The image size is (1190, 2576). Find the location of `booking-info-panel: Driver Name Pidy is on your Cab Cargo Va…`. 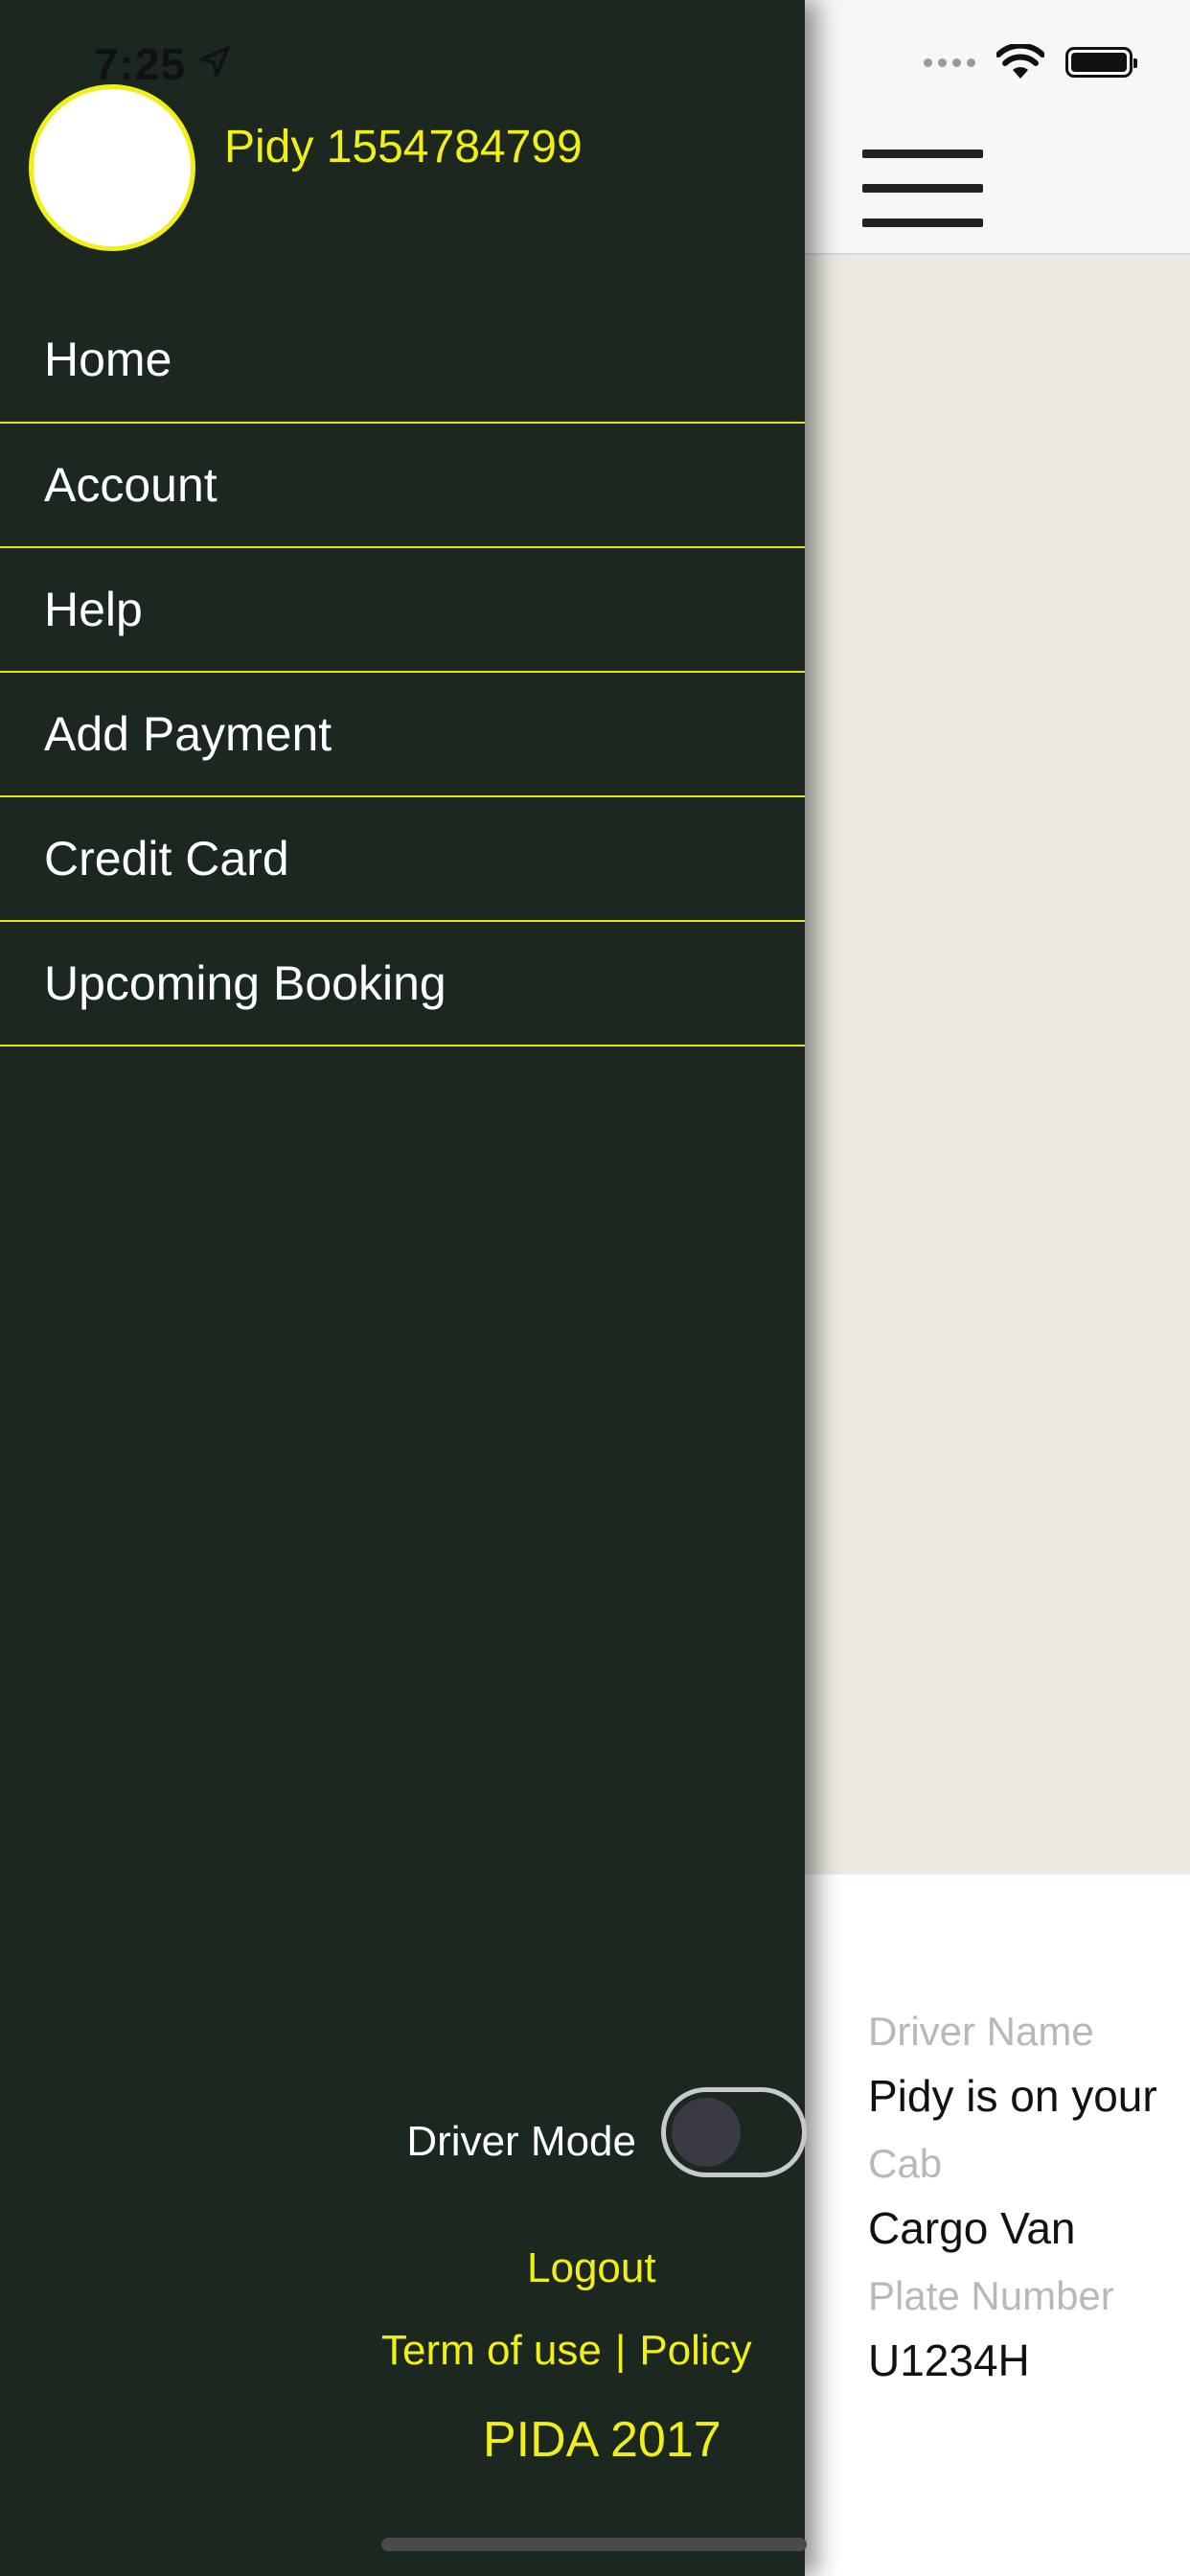

booking-info-panel: Driver Name Pidy is on your Cab Cargo Va… is located at coordinates (998, 2225).